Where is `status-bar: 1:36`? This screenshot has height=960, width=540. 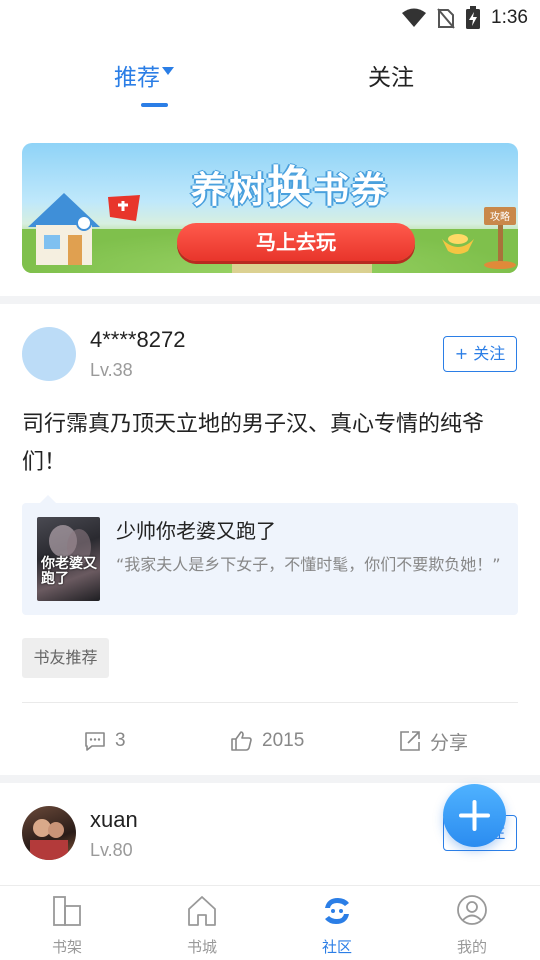
status-bar: 1:36 is located at coordinates (270, 18).